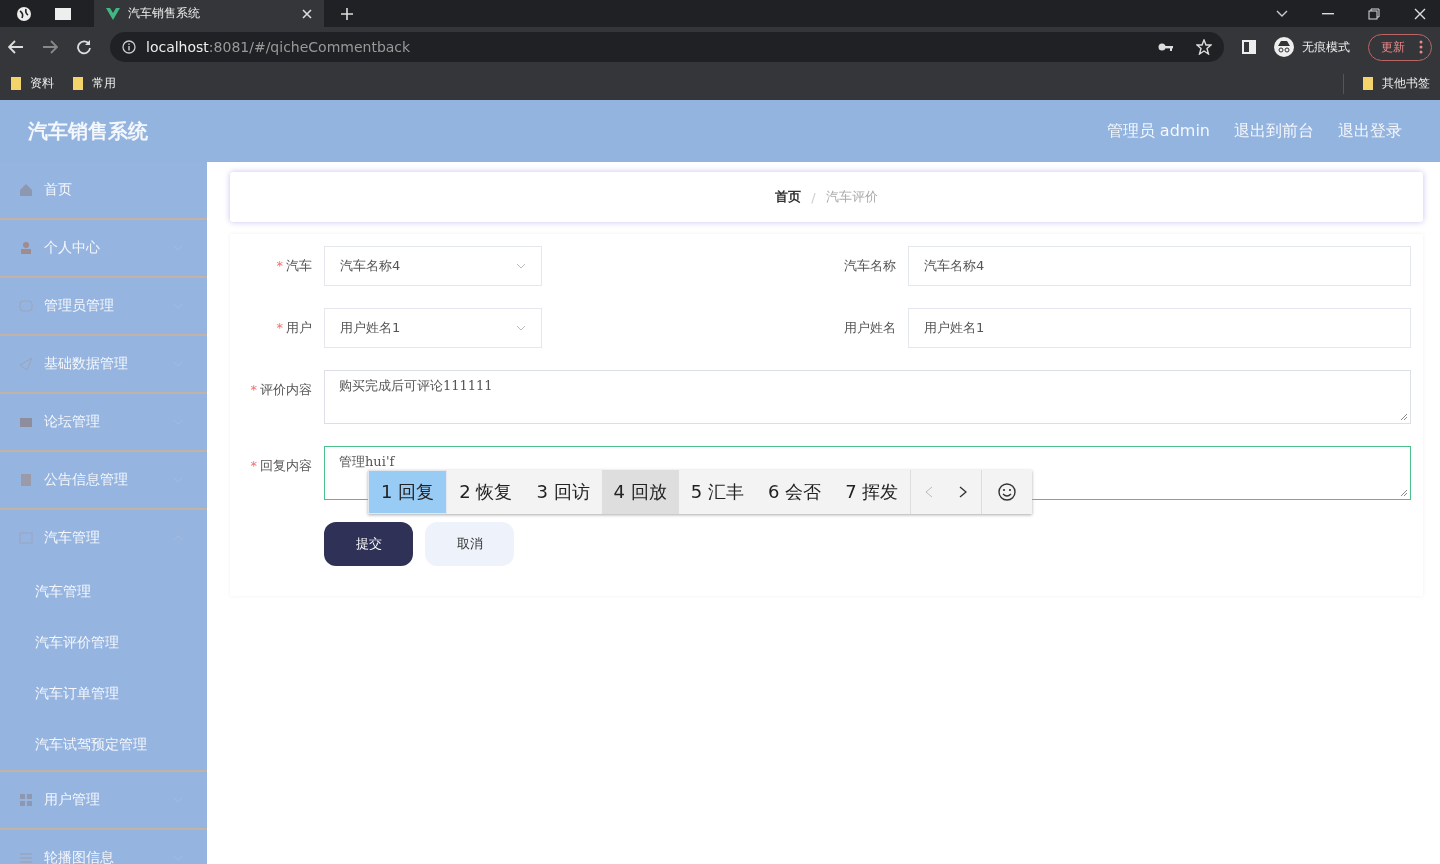 Image resolution: width=1440 pixels, height=864 pixels. I want to click on smiley-icon, so click(1007, 492).